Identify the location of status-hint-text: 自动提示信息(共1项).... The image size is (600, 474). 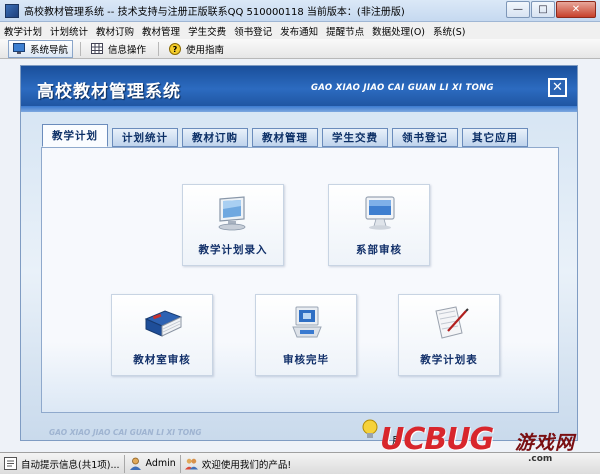
(70, 465).